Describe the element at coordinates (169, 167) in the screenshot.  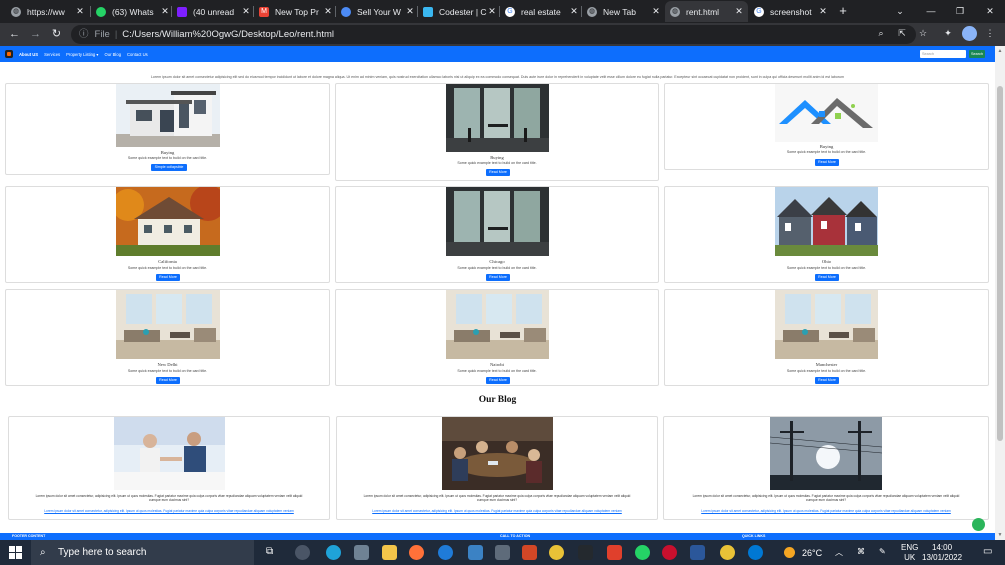
I see `card-button: Simple collapsible` at that location.